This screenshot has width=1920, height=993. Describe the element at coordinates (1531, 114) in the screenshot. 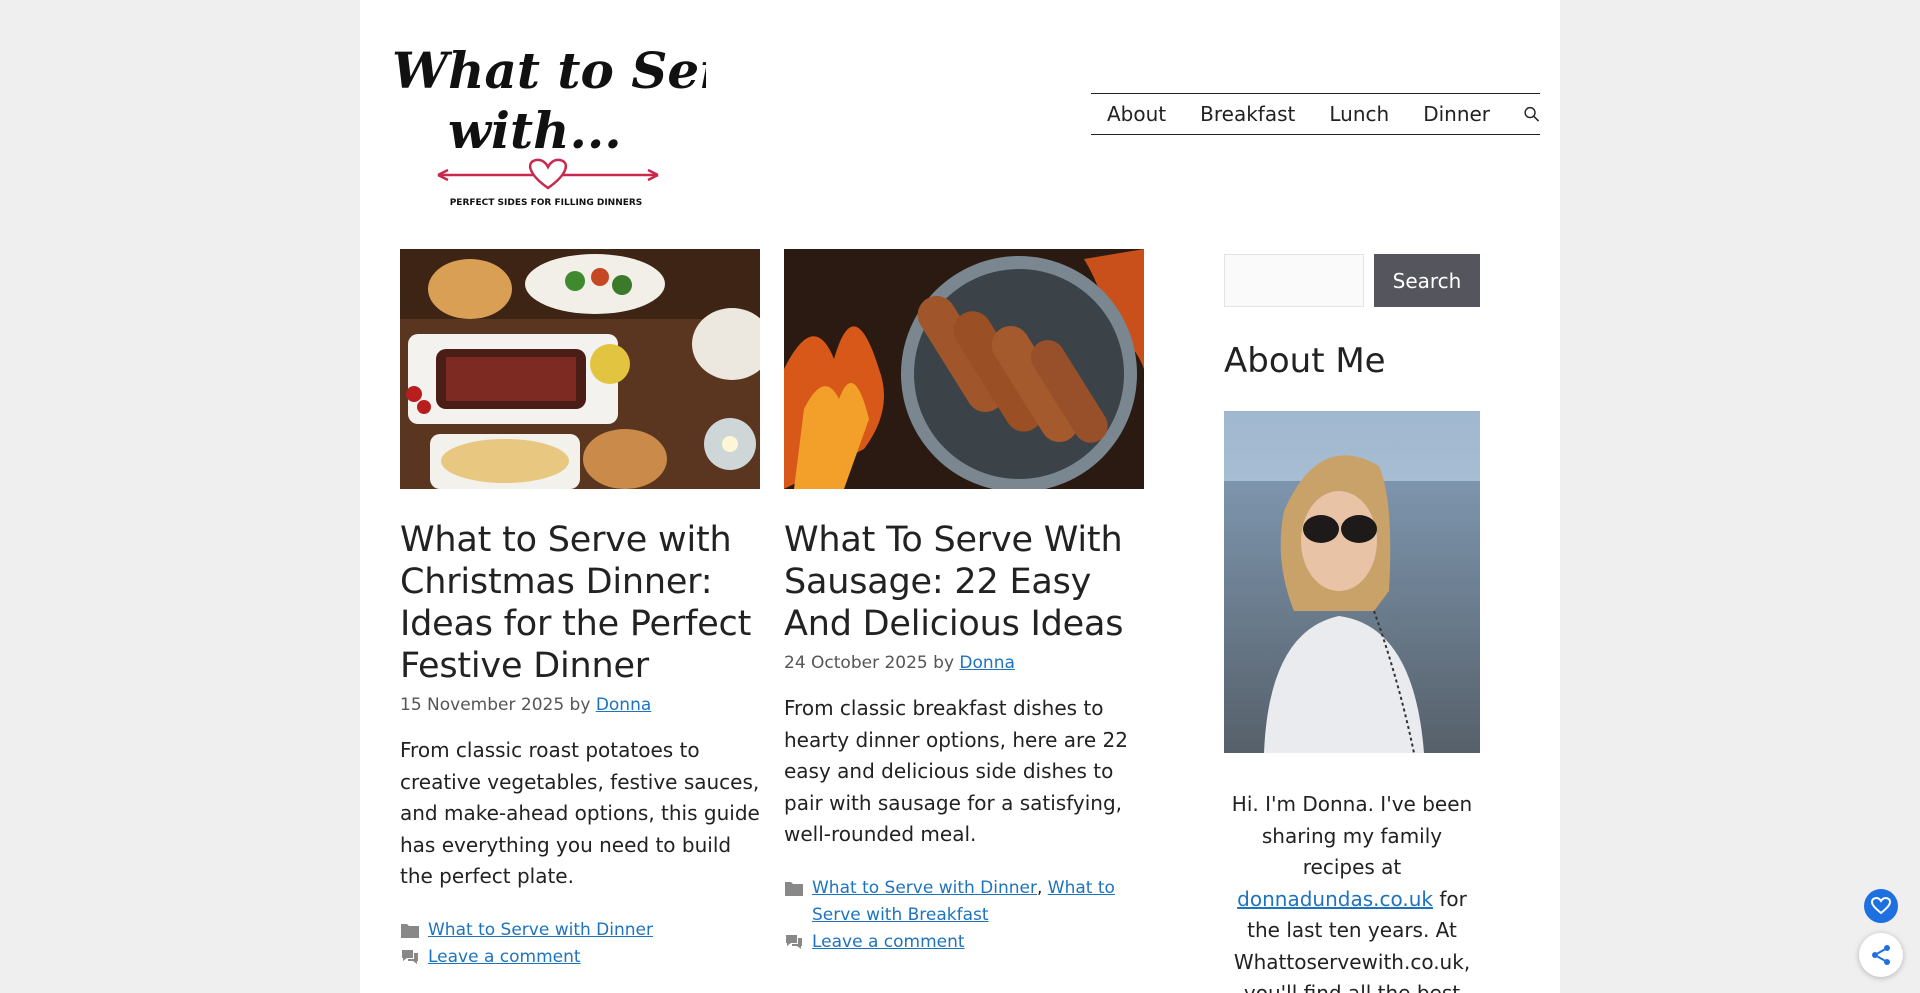

I see `search-icon` at that location.